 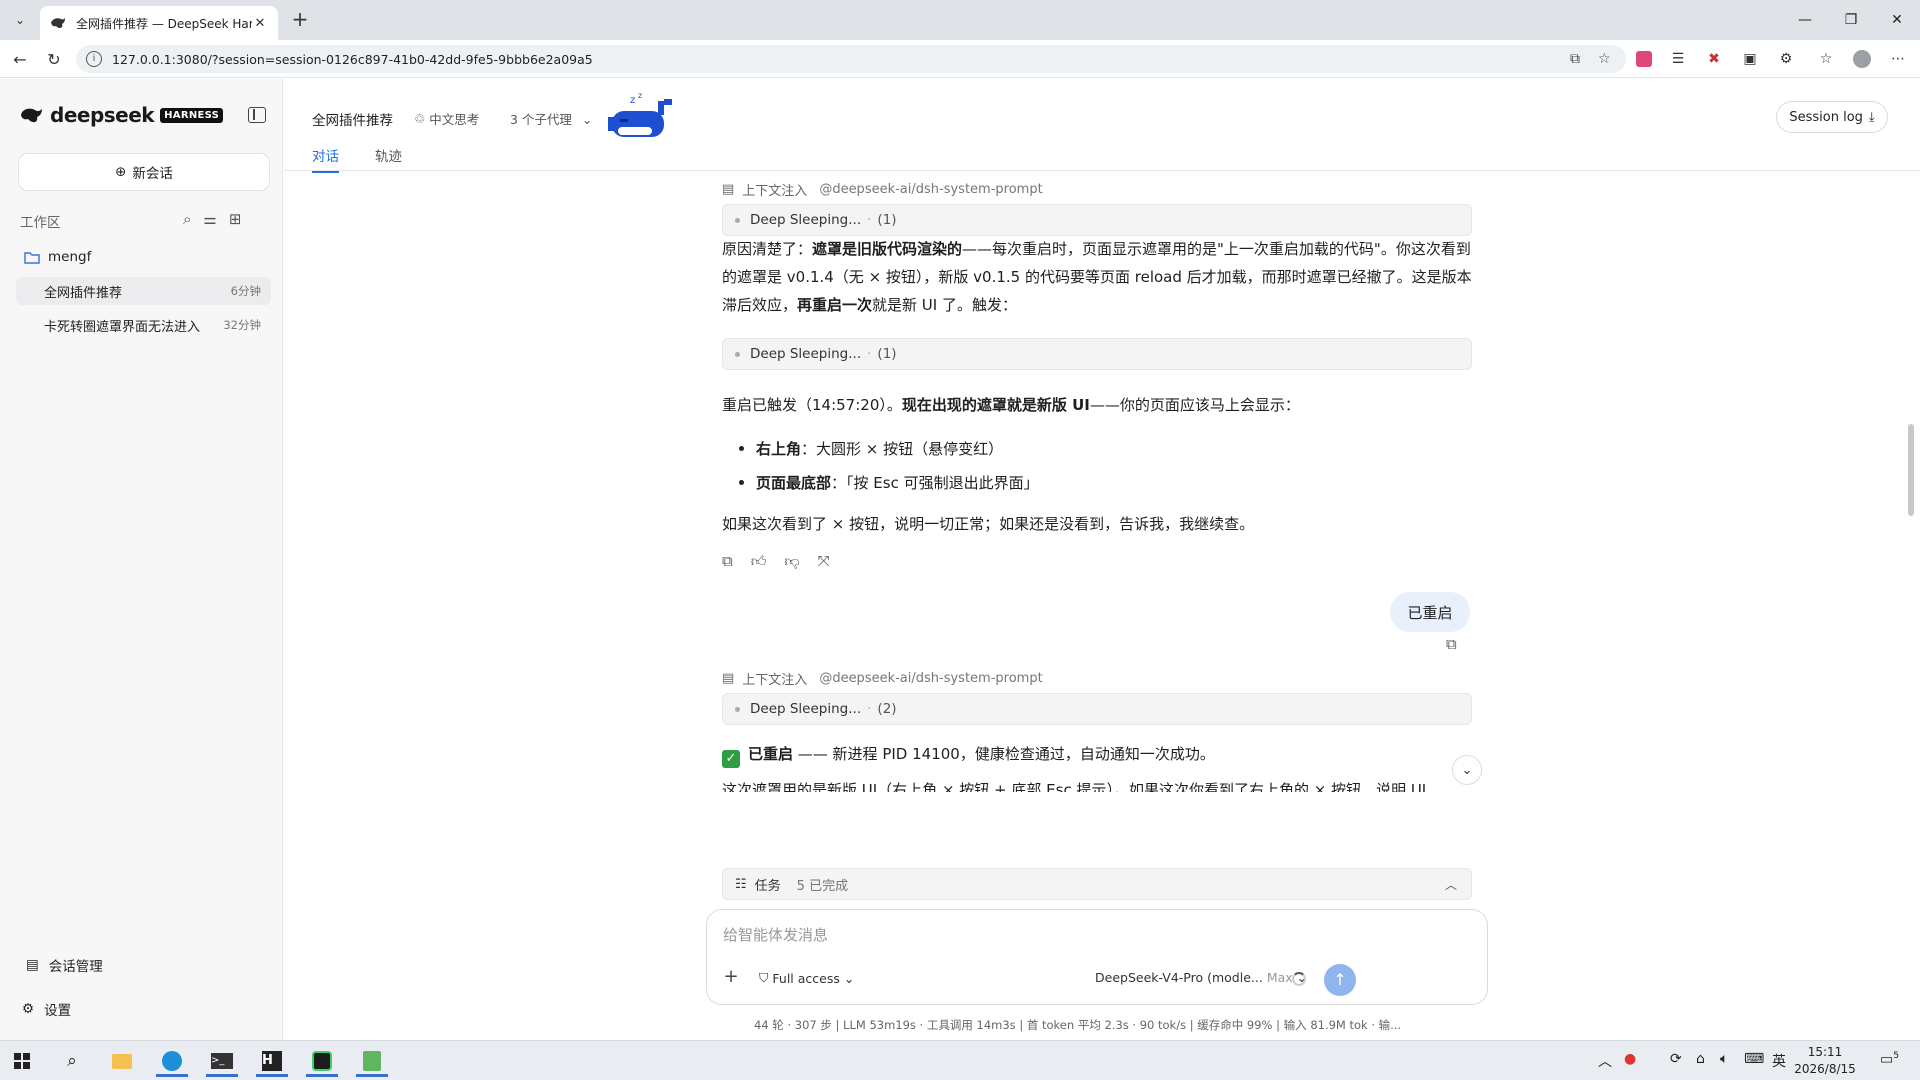 What do you see at coordinates (1676, 1059) in the screenshot?
I see `tray-sync-icon: ⟳` at bounding box center [1676, 1059].